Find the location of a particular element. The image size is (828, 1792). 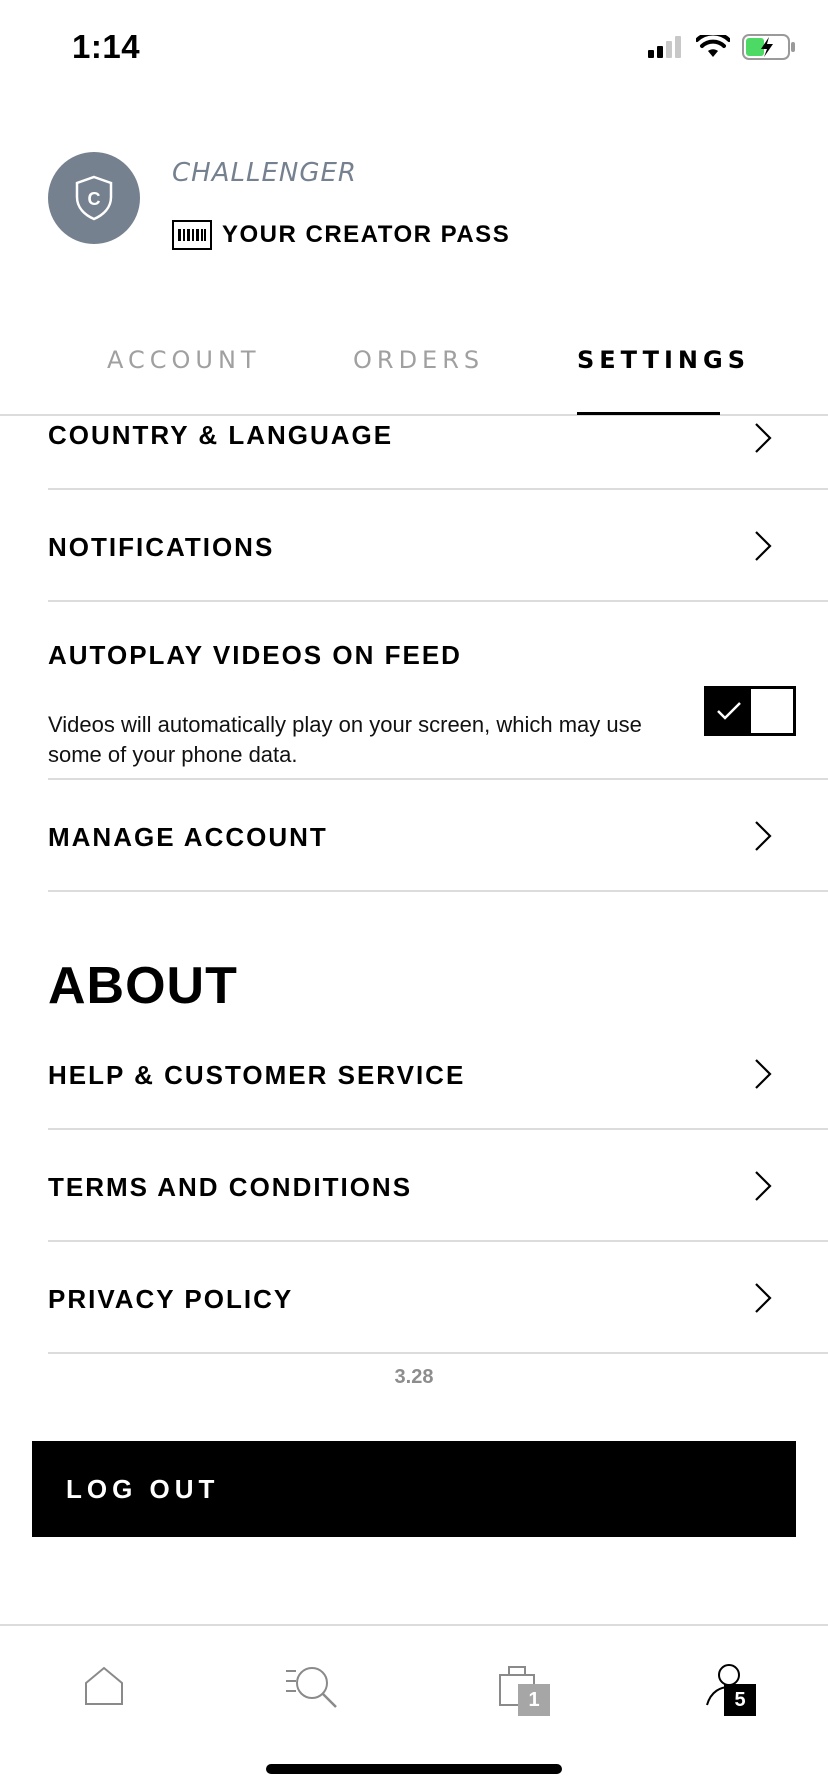

about-row-help: HELP & CUSTOMER SERVICE is located at coordinates (438, 1074).